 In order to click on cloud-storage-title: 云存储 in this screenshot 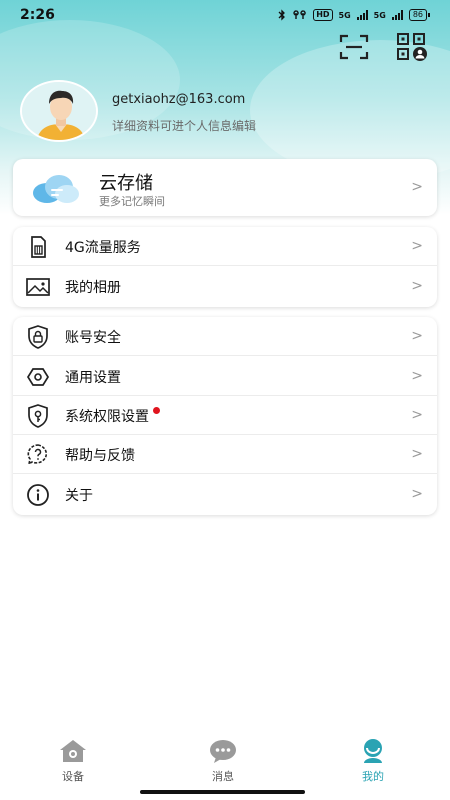, I will do `click(126, 183)`.